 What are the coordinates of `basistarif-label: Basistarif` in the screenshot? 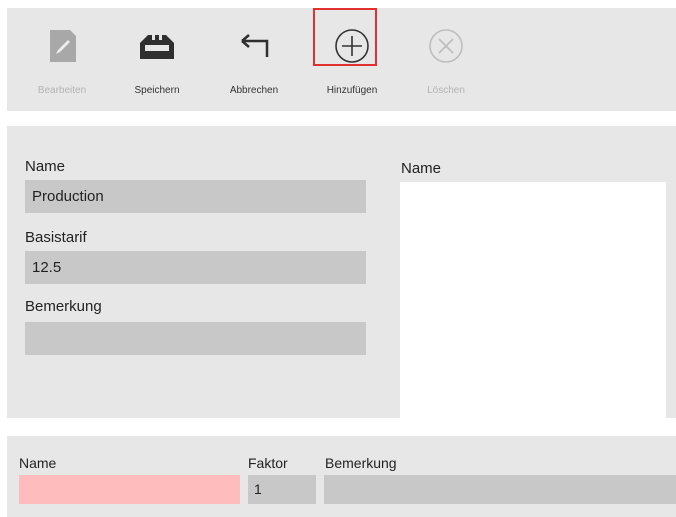 It's located at (56, 237).